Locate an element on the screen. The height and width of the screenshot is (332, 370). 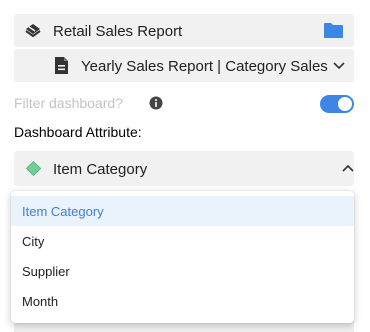
report-selector: Retail Sales Report is located at coordinates (184, 30).